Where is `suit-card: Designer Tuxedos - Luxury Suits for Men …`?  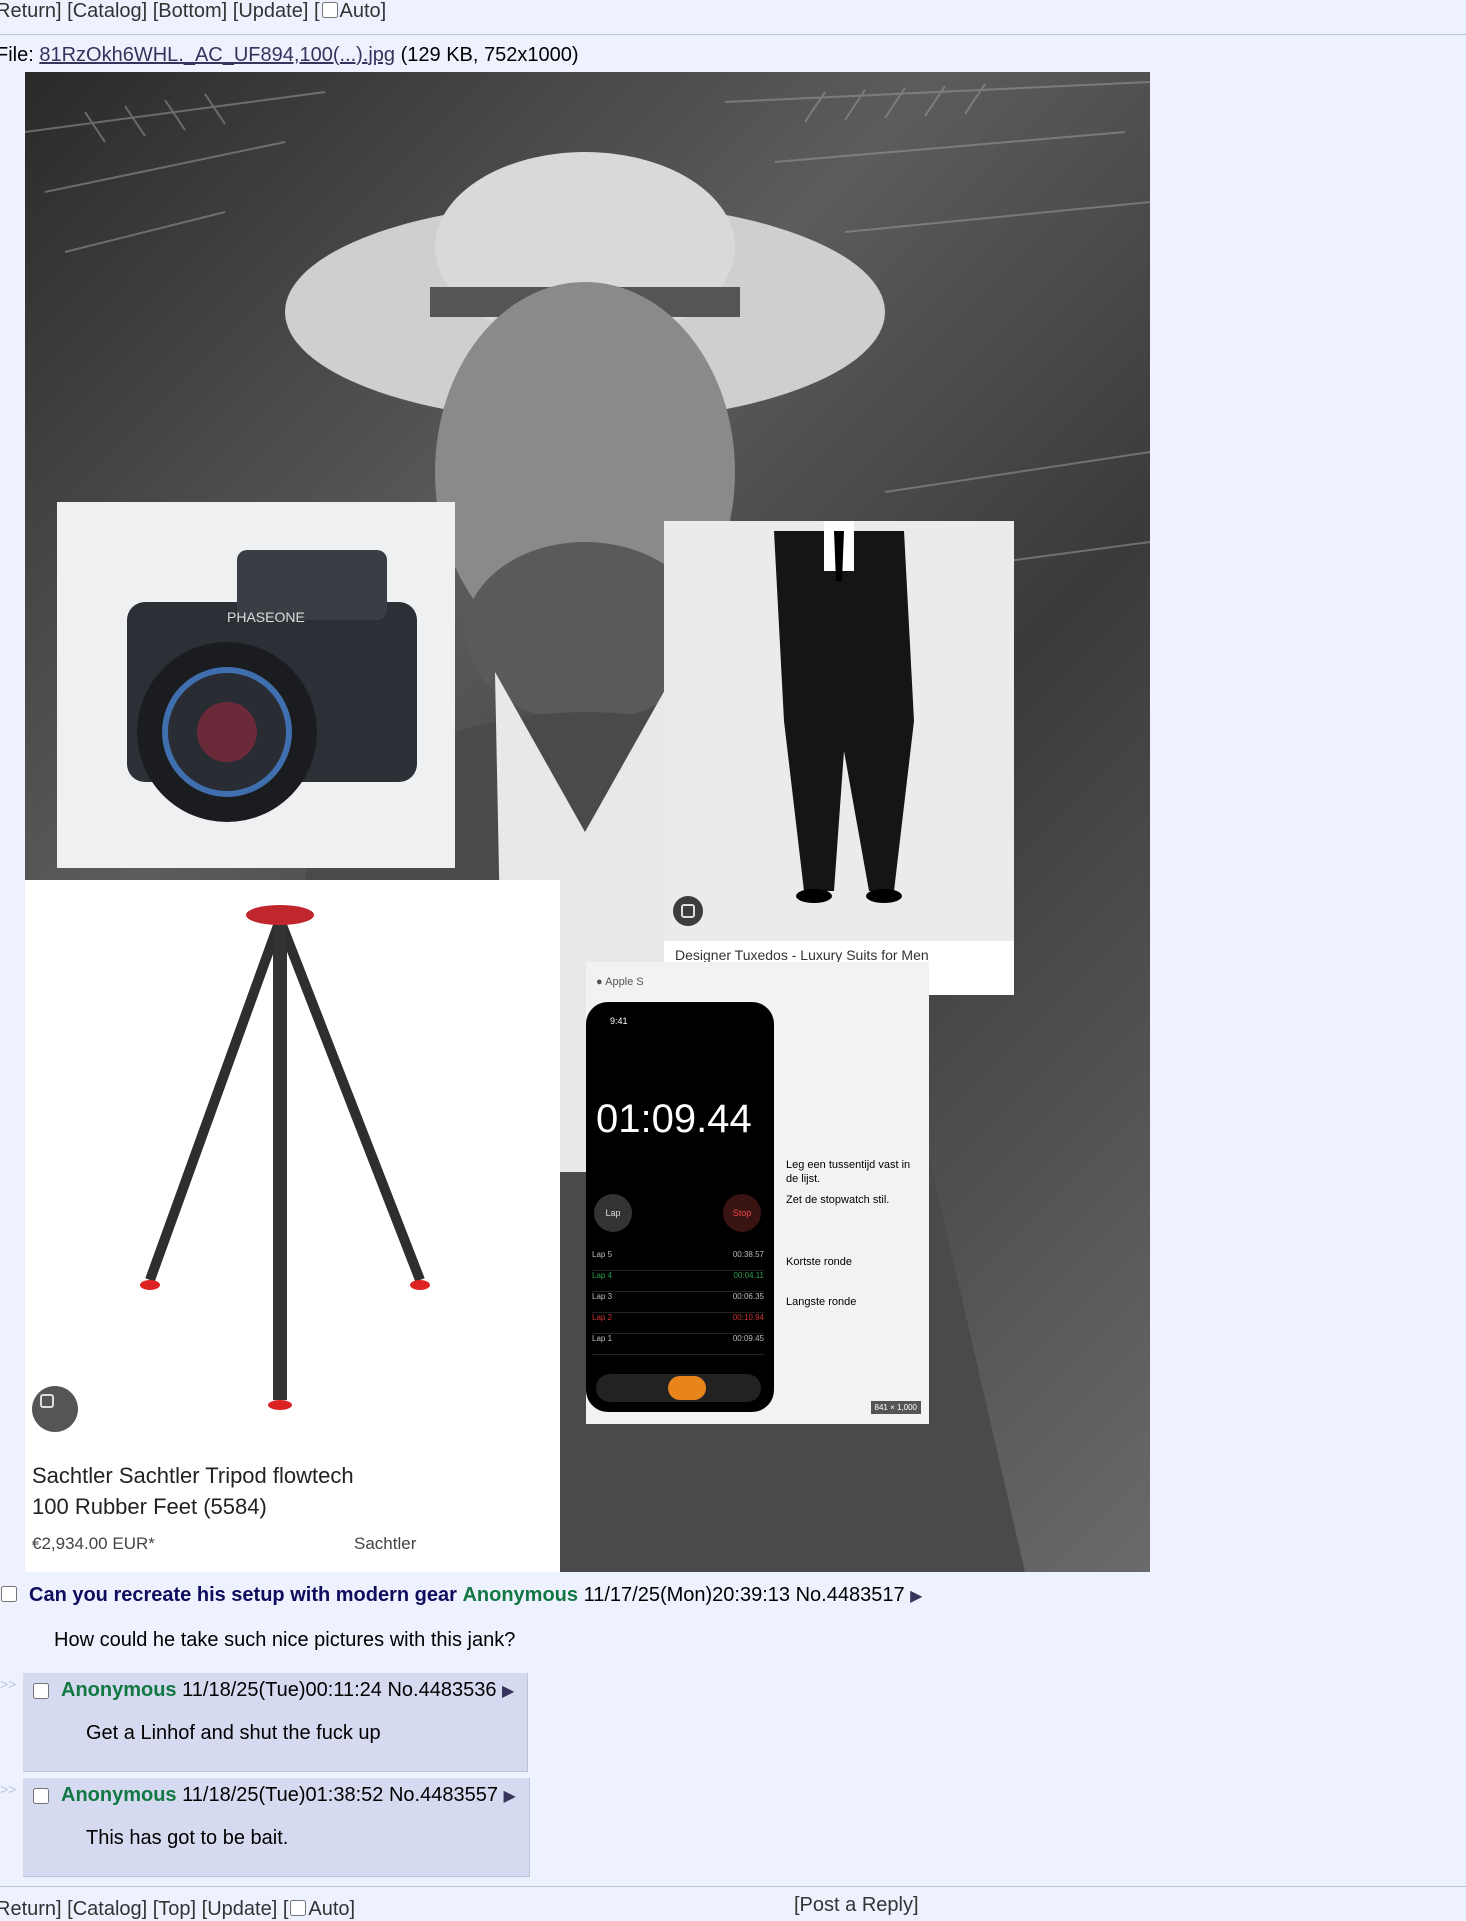 suit-card: Designer Tuxedos - Luxury Suits for Men … is located at coordinates (839, 758).